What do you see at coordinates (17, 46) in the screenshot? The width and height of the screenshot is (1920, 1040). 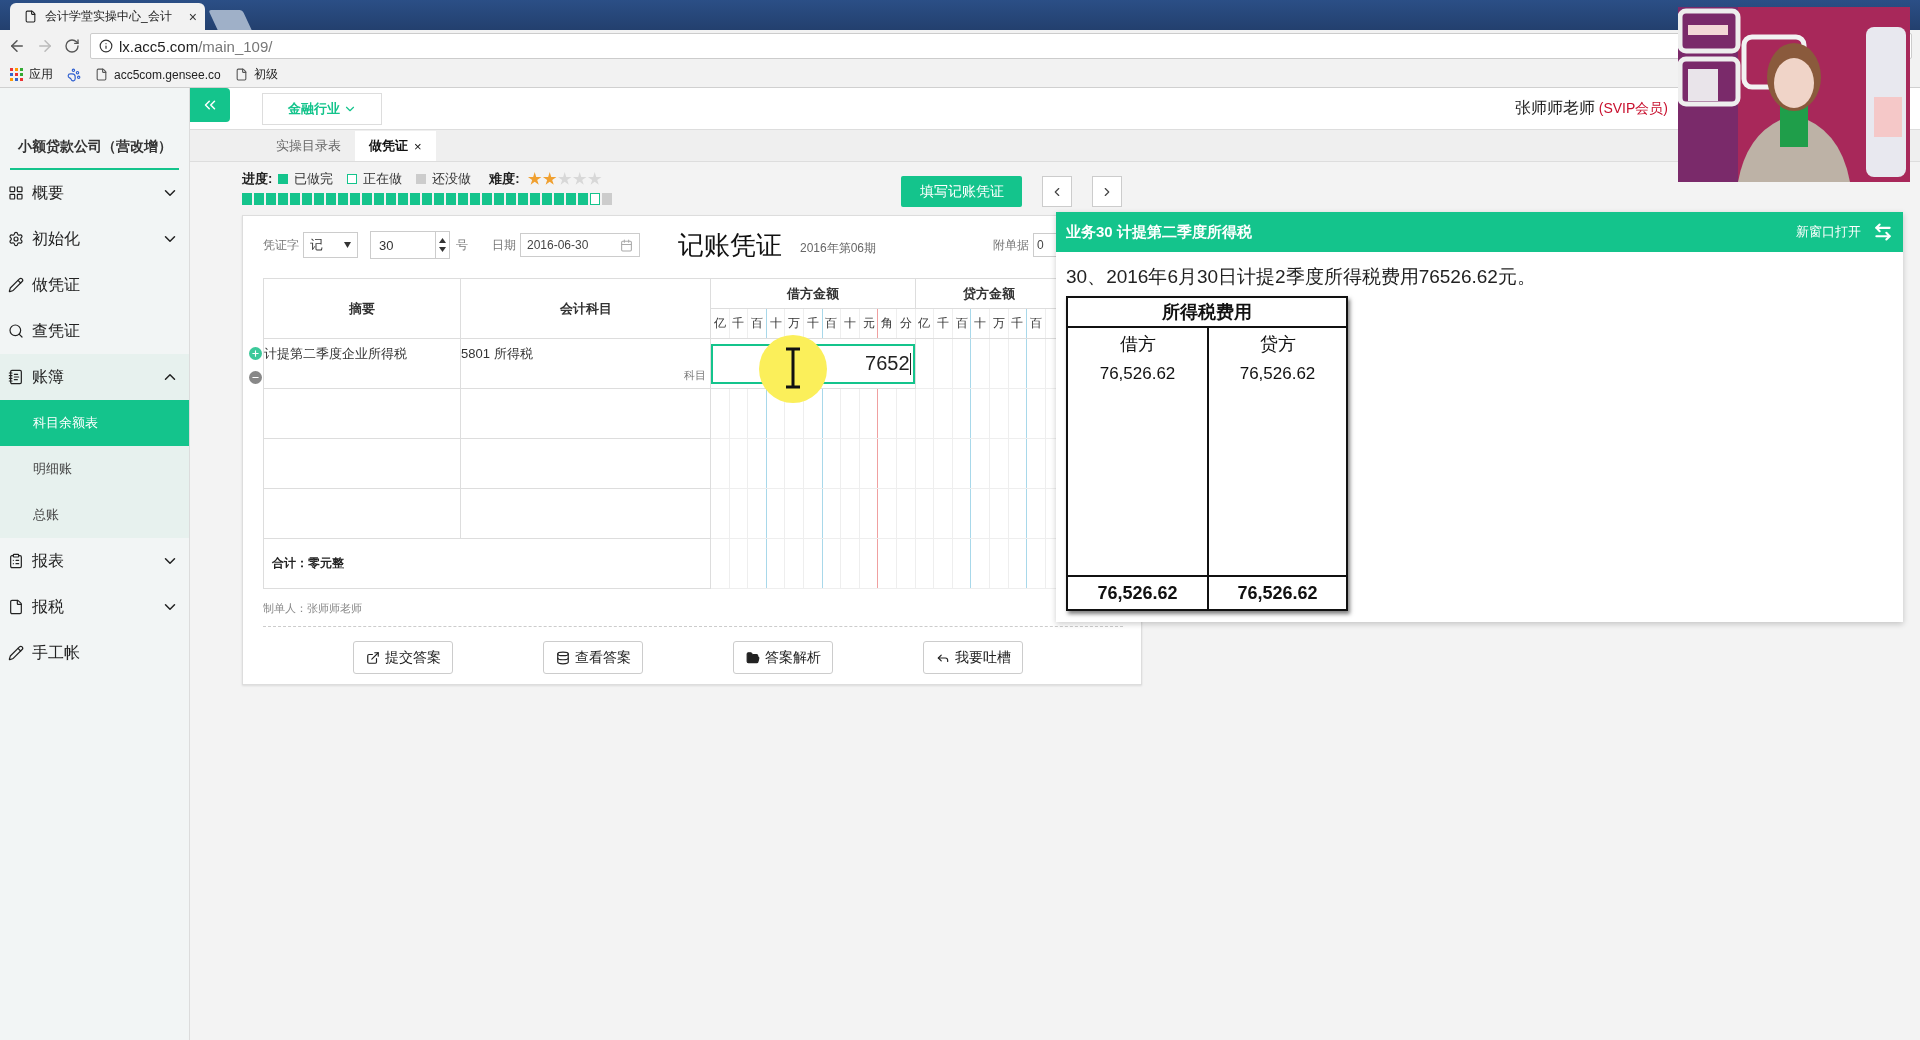 I see `back-icon` at bounding box center [17, 46].